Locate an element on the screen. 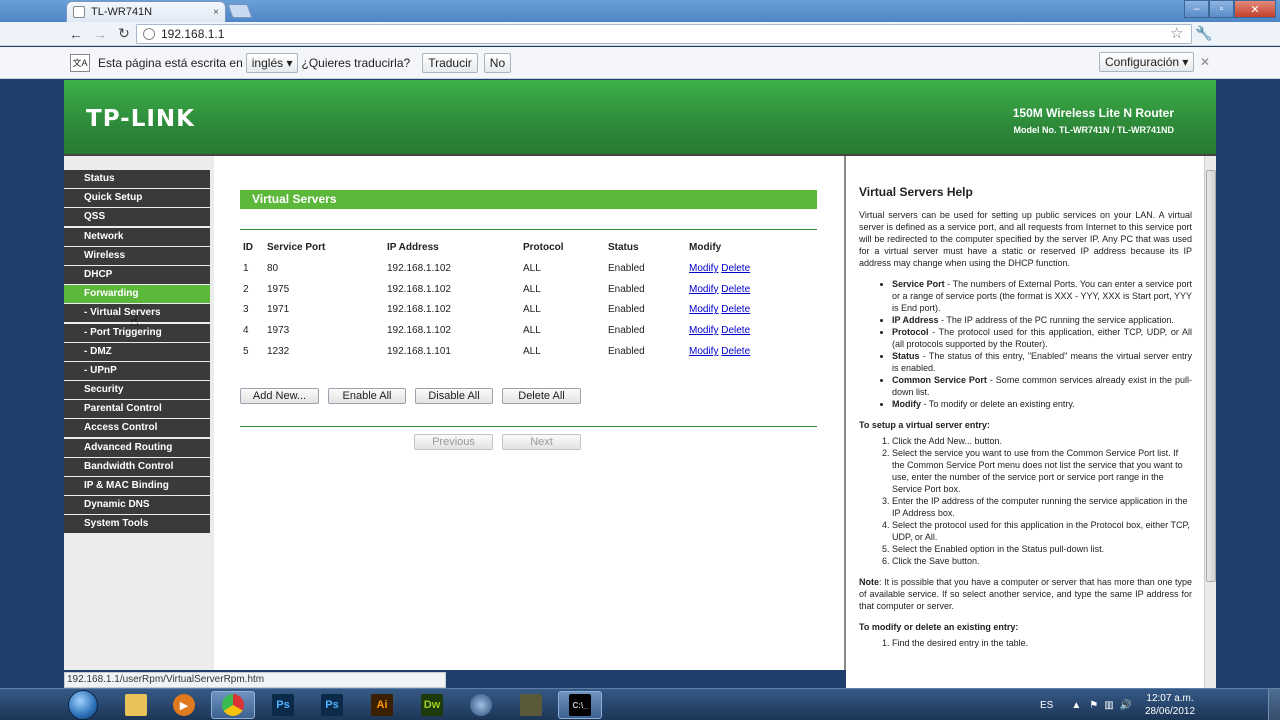 The width and height of the screenshot is (1280, 720). help-modify-steps: Find the desired entry in the table. is located at coordinates (1042, 643).